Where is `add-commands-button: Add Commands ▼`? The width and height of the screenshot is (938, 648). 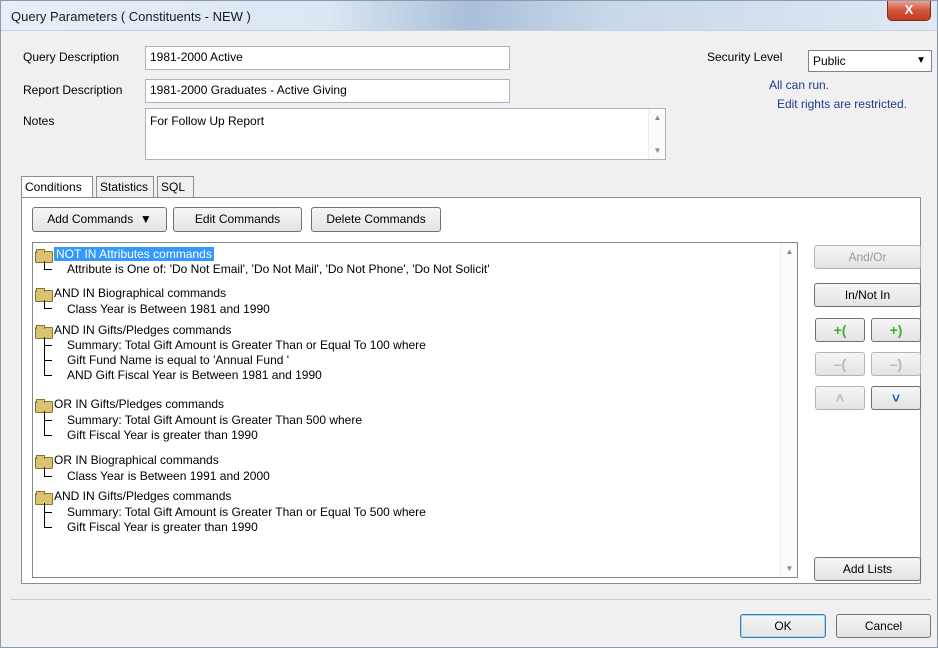
add-commands-button: Add Commands ▼ is located at coordinates (99, 219).